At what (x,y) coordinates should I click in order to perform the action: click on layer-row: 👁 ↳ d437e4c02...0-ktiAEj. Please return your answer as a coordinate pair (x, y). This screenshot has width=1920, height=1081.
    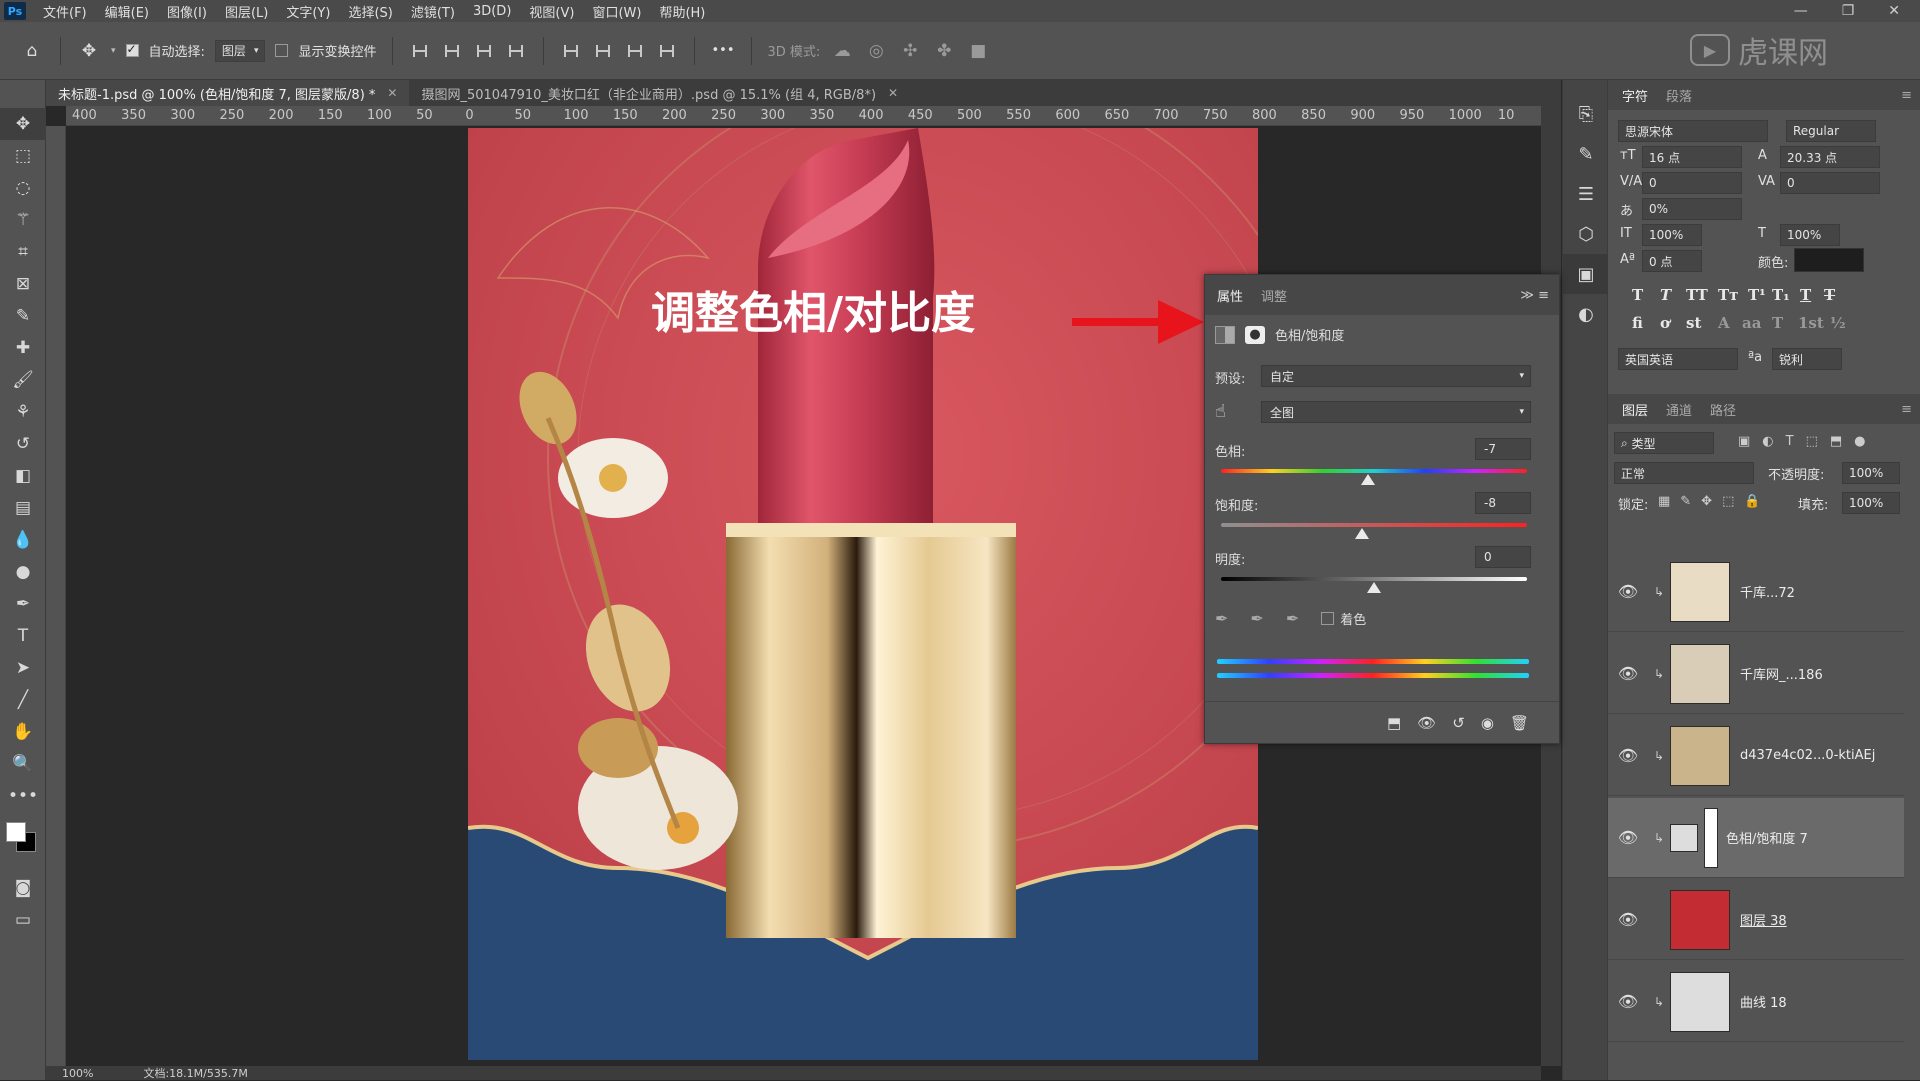
    Looking at the image, I should click on (1756, 756).